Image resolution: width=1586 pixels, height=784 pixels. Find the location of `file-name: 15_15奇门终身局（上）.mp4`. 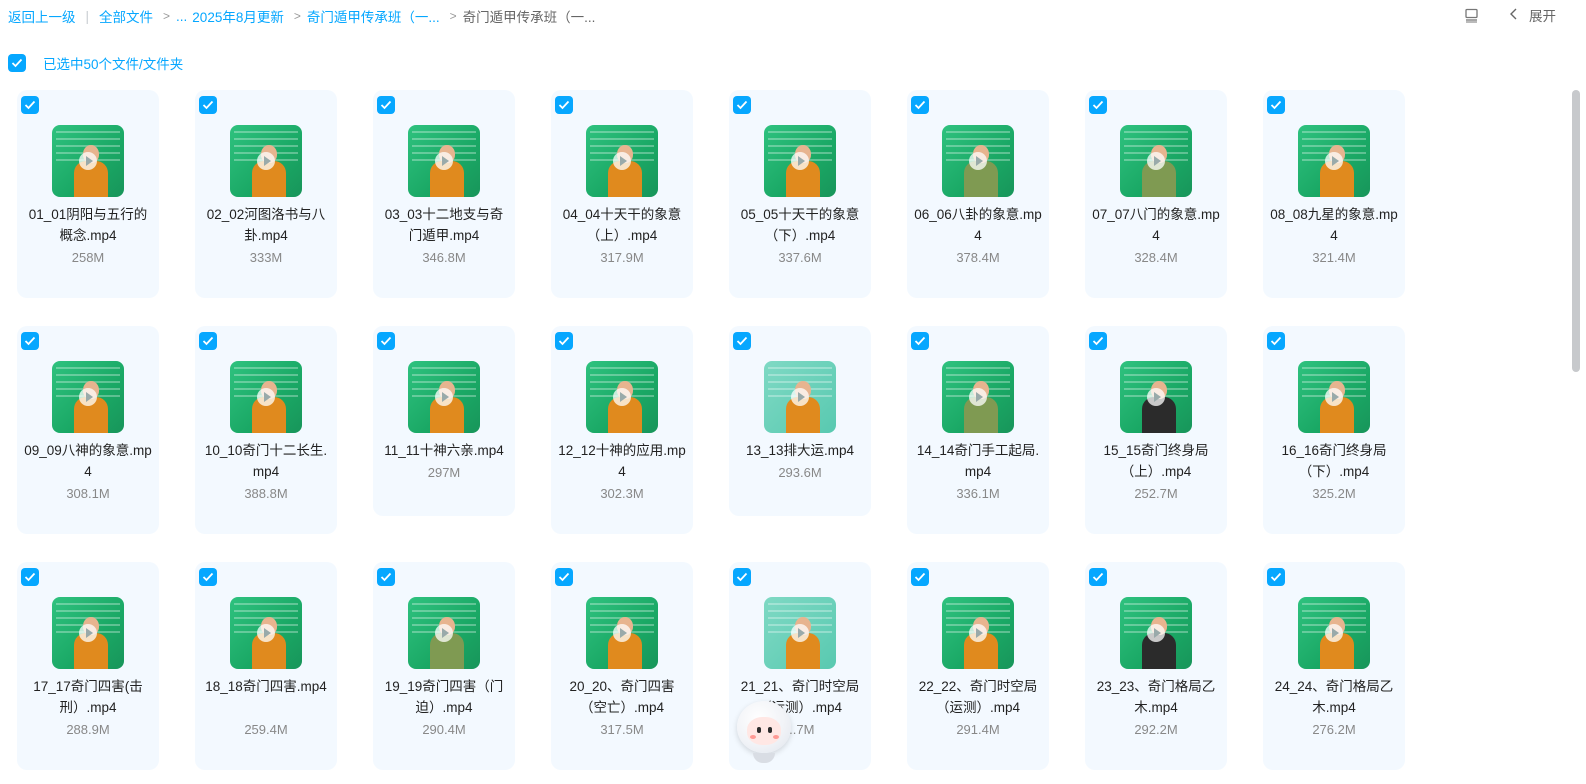

file-name: 15_15奇门终身局（上）.mp4 is located at coordinates (1156, 461).